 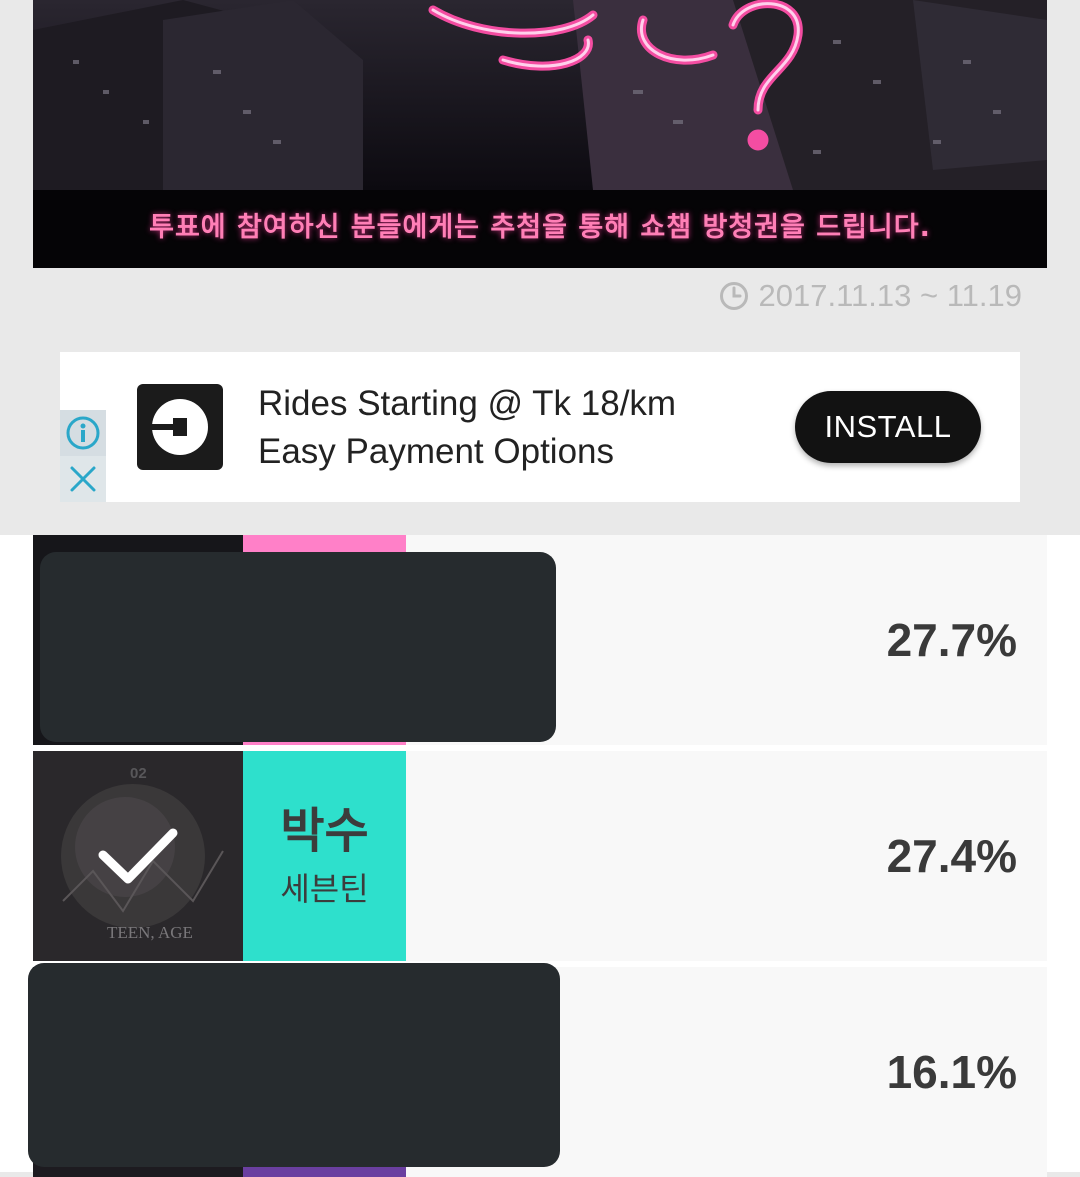 What do you see at coordinates (436, 451) in the screenshot?
I see `ad-line-2: Easy Payment Options` at bounding box center [436, 451].